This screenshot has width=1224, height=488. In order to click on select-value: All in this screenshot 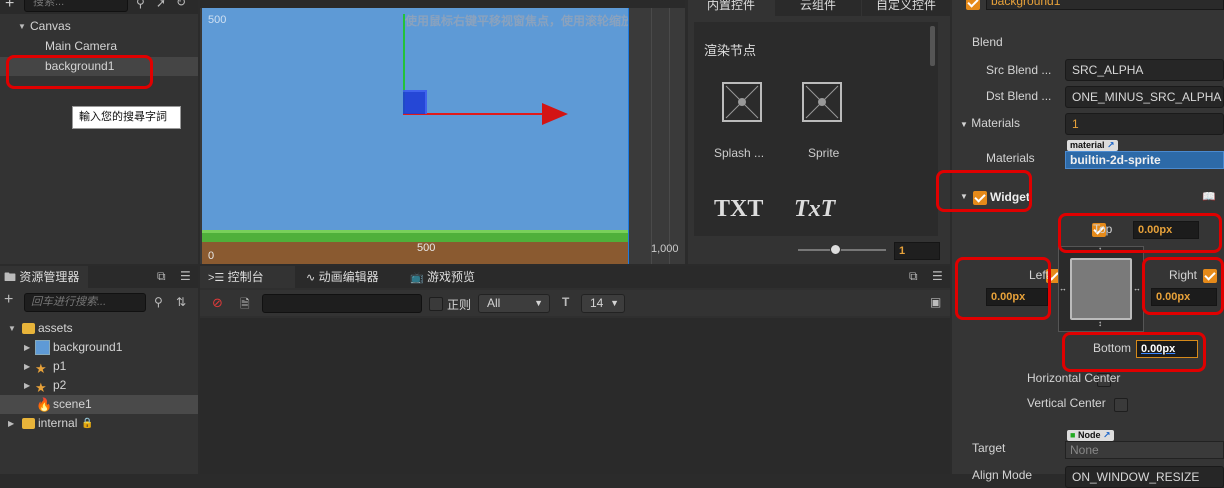, I will do `click(494, 303)`.